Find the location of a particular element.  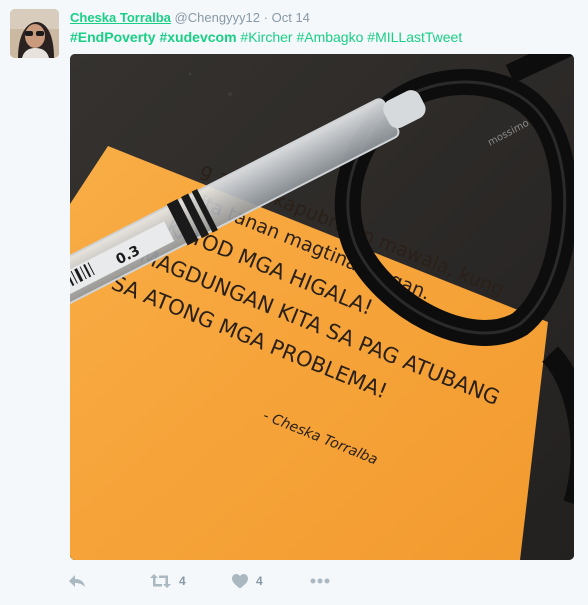

reply-icon is located at coordinates (77, 581).